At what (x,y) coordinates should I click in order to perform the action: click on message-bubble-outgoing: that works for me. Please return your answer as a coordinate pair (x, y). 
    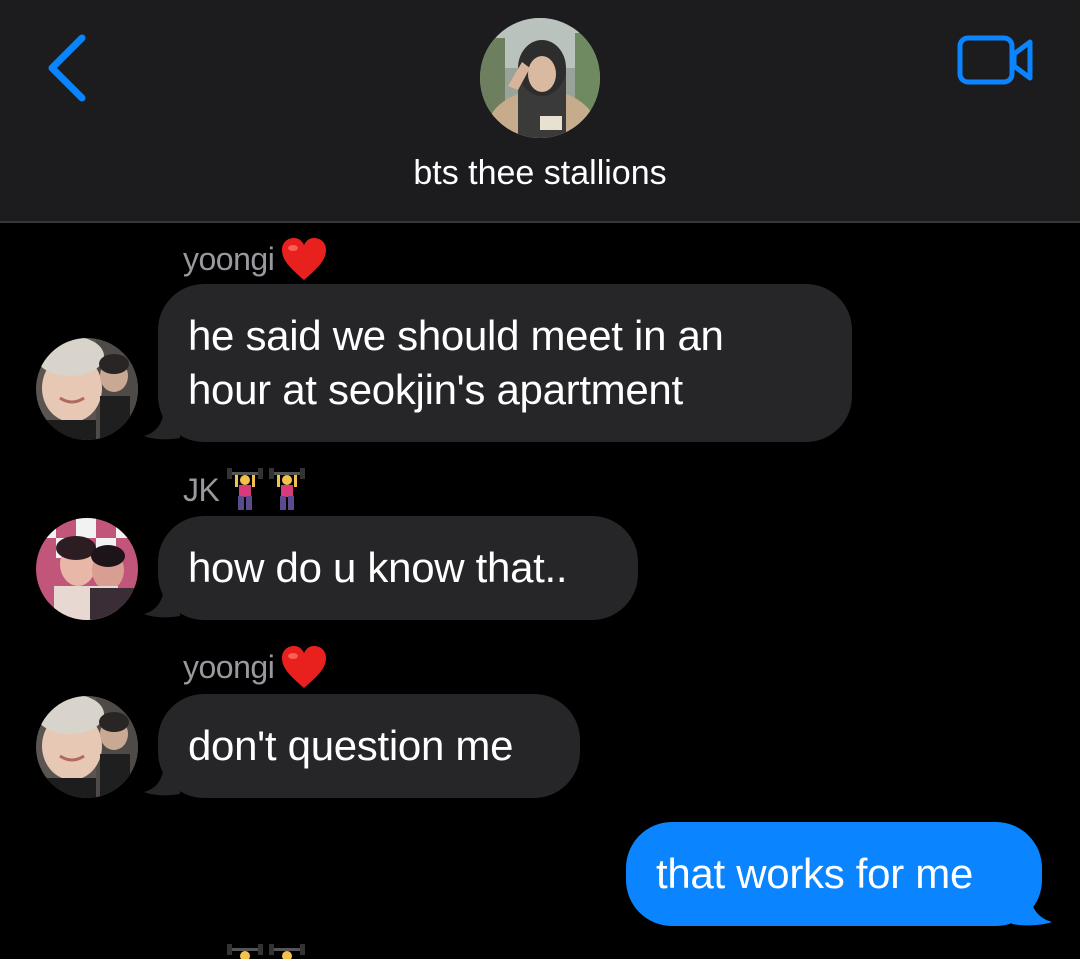
    Looking at the image, I should click on (834, 874).